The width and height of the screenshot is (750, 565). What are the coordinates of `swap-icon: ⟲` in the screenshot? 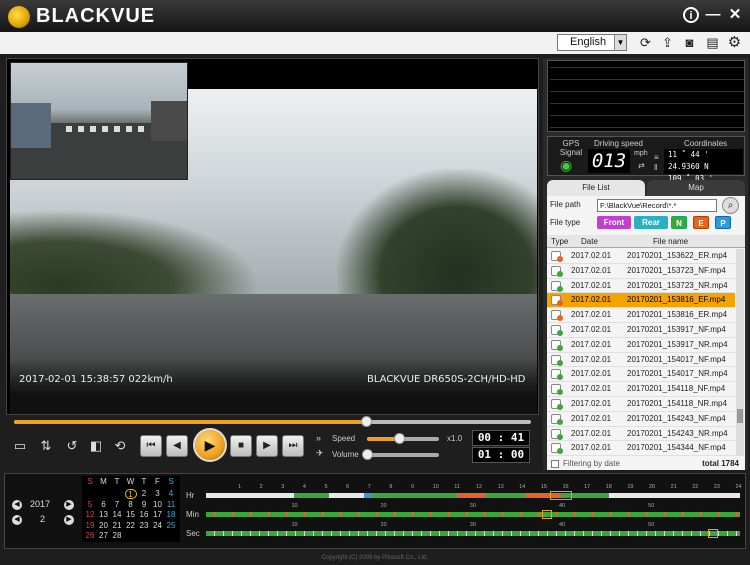 It's located at (120, 447).